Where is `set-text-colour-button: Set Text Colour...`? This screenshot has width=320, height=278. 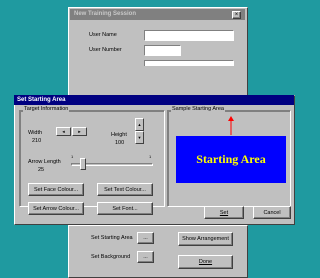
set-text-colour-button: Set Text Colour... is located at coordinates (125, 189).